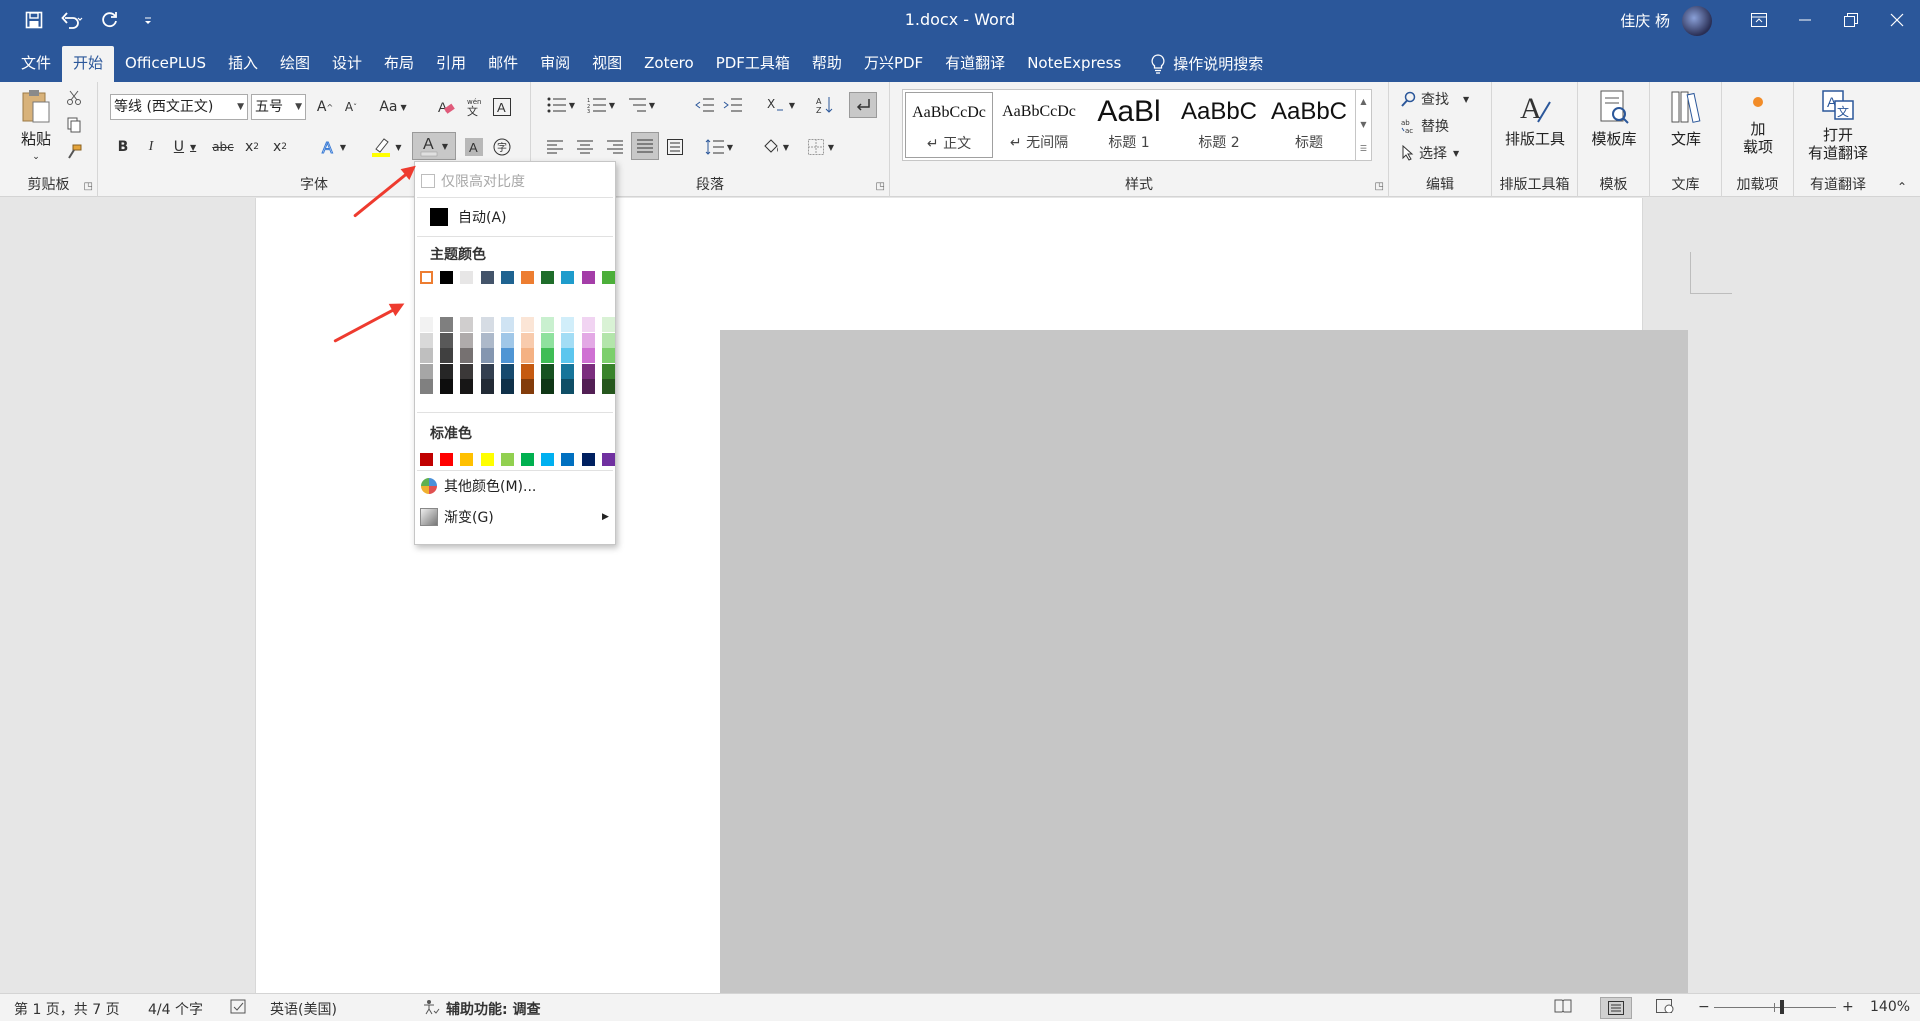  Describe the element at coordinates (347, 64) in the screenshot. I see `tab-design: 设计` at that location.